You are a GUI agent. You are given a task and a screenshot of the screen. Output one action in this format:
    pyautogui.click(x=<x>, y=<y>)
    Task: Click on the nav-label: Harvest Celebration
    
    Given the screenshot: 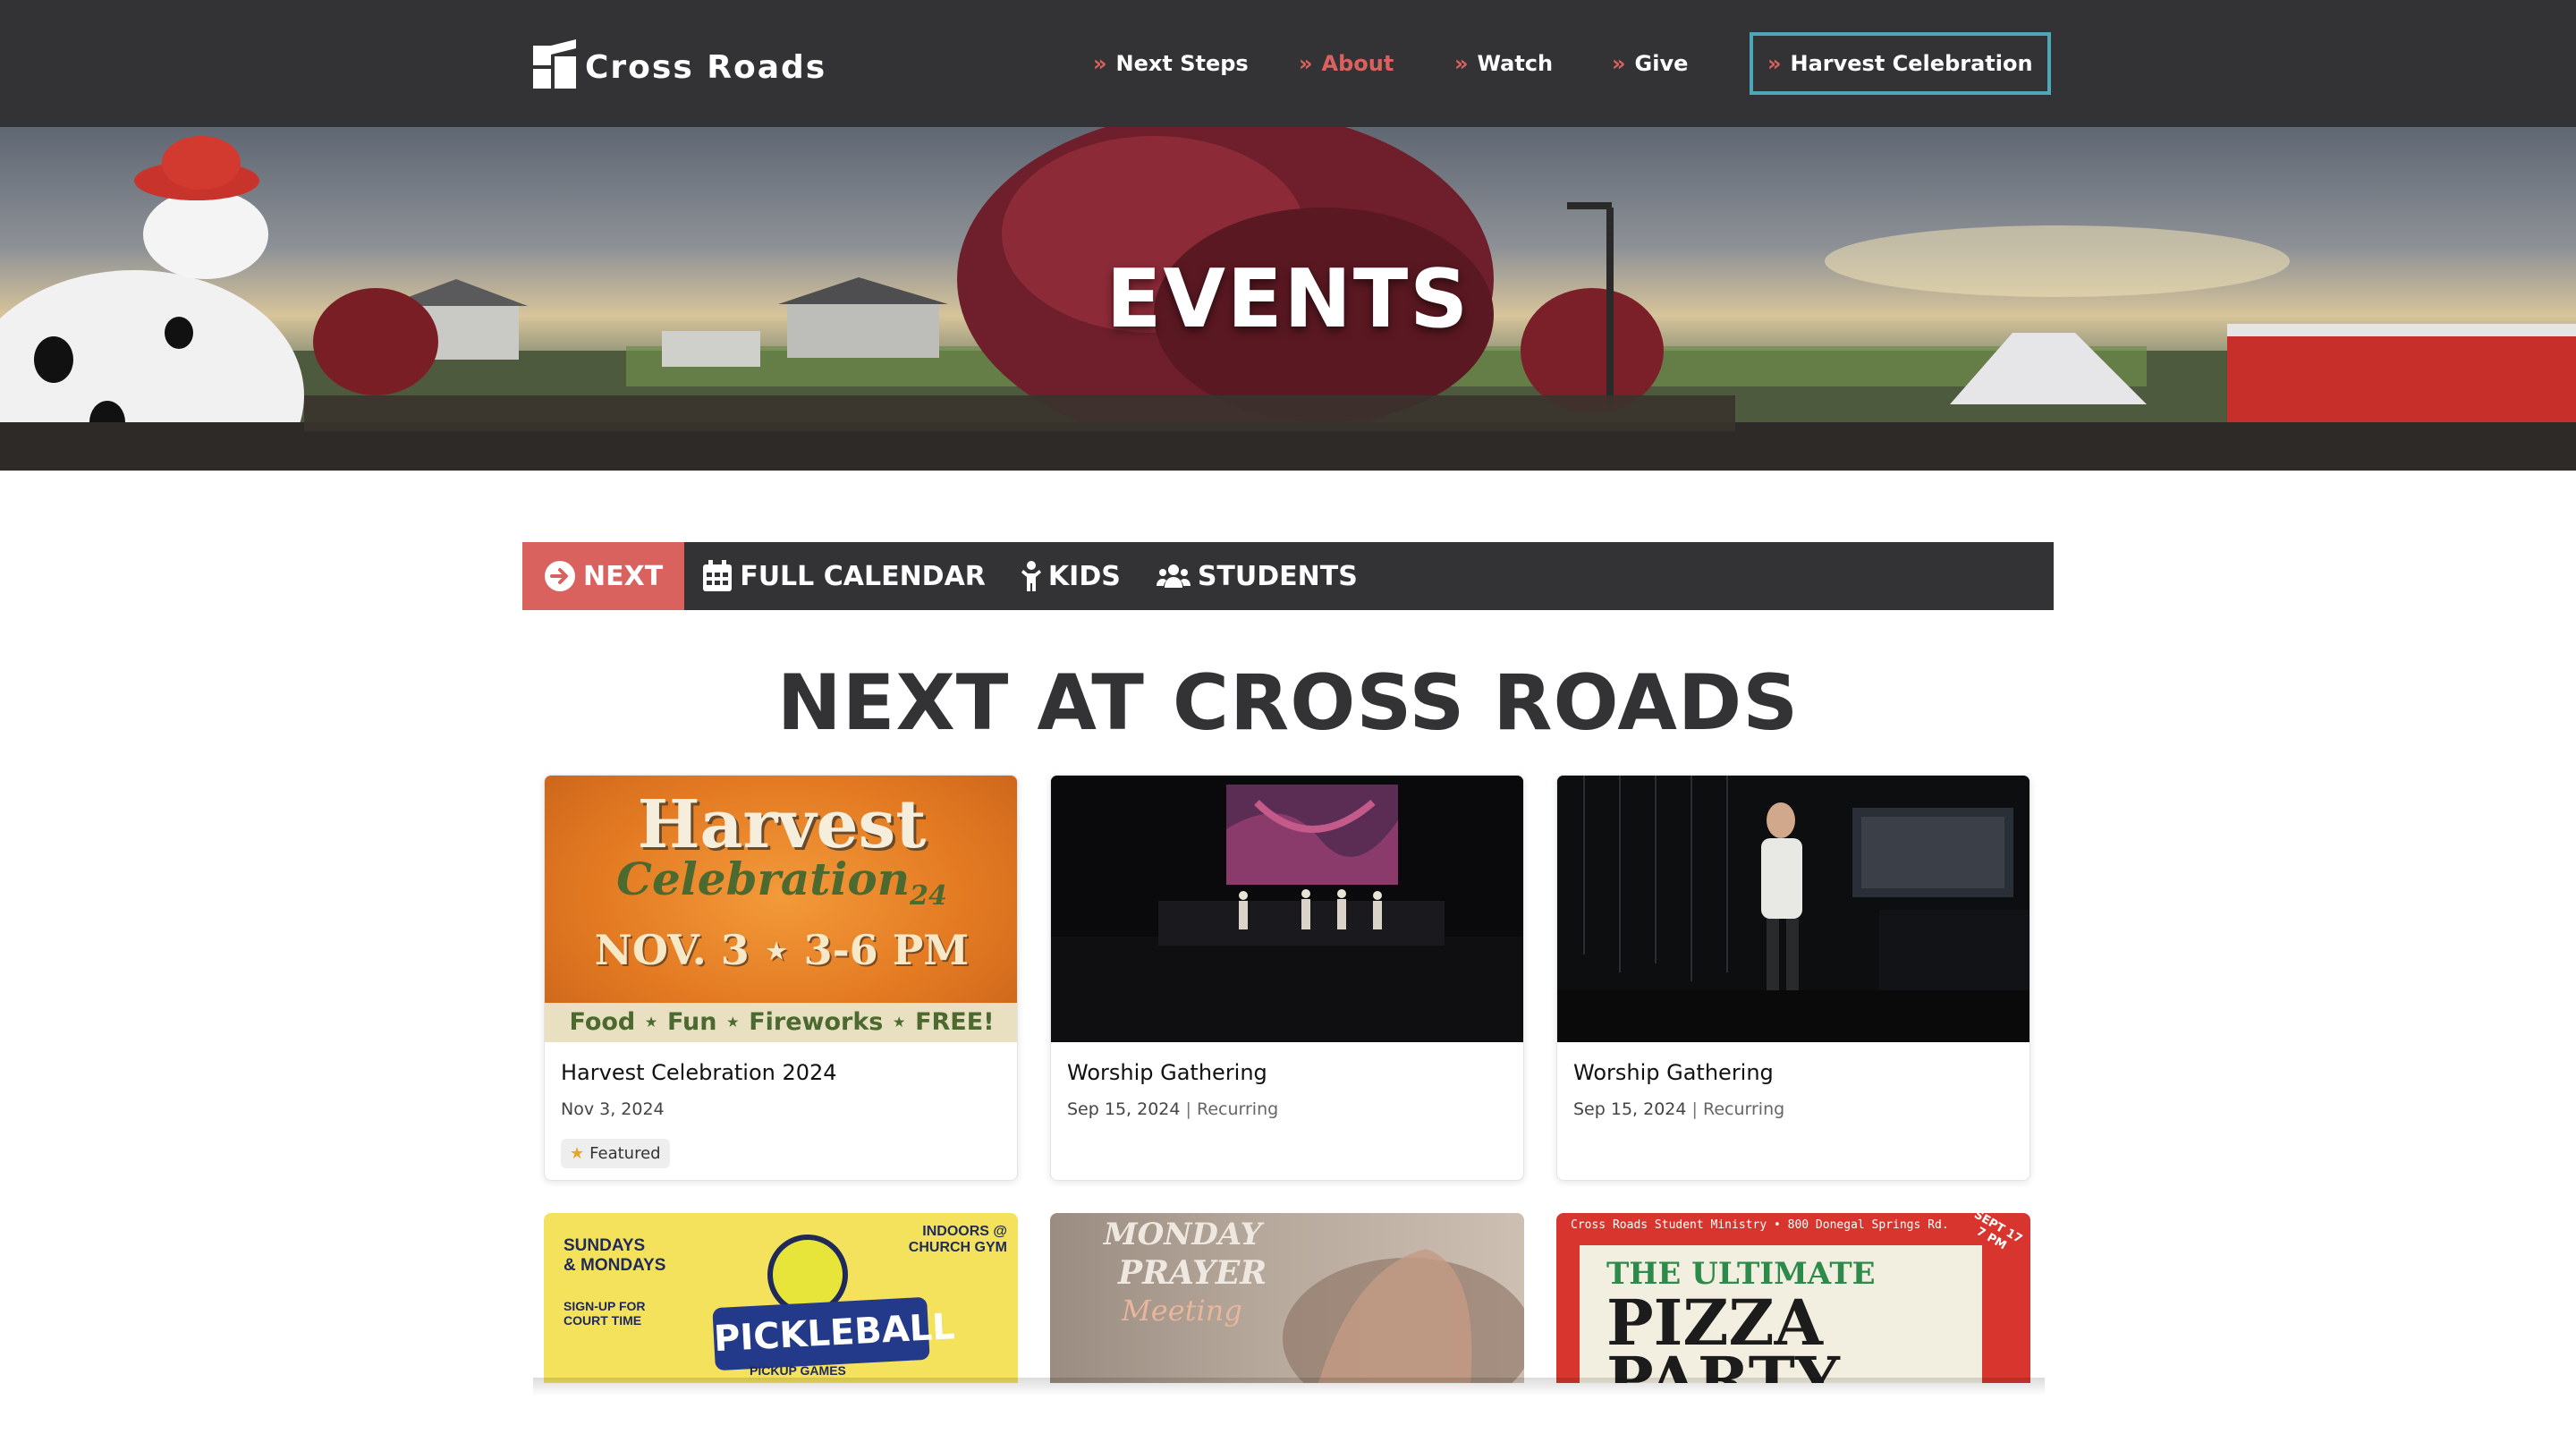 What is the action you would take?
    pyautogui.click(x=1911, y=64)
    